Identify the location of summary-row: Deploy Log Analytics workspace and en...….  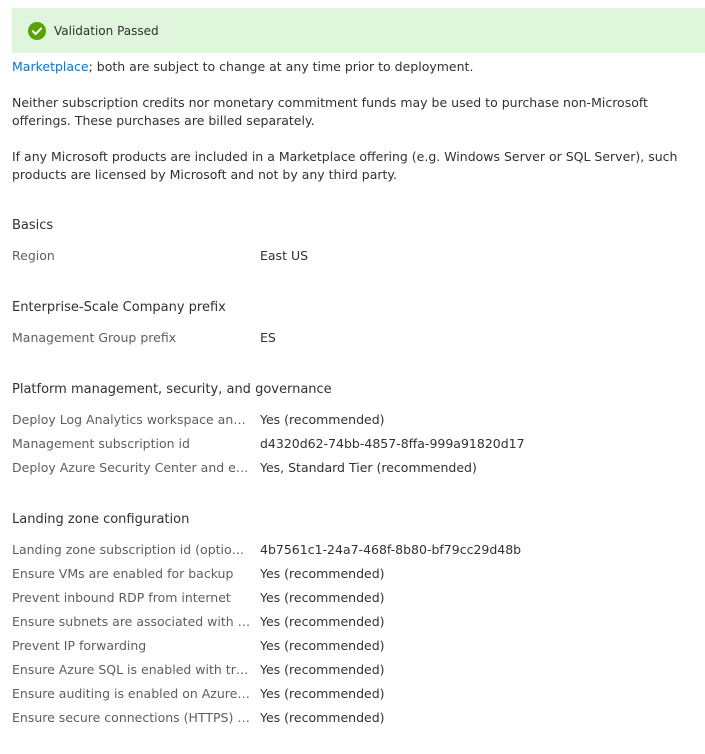
(357, 420).